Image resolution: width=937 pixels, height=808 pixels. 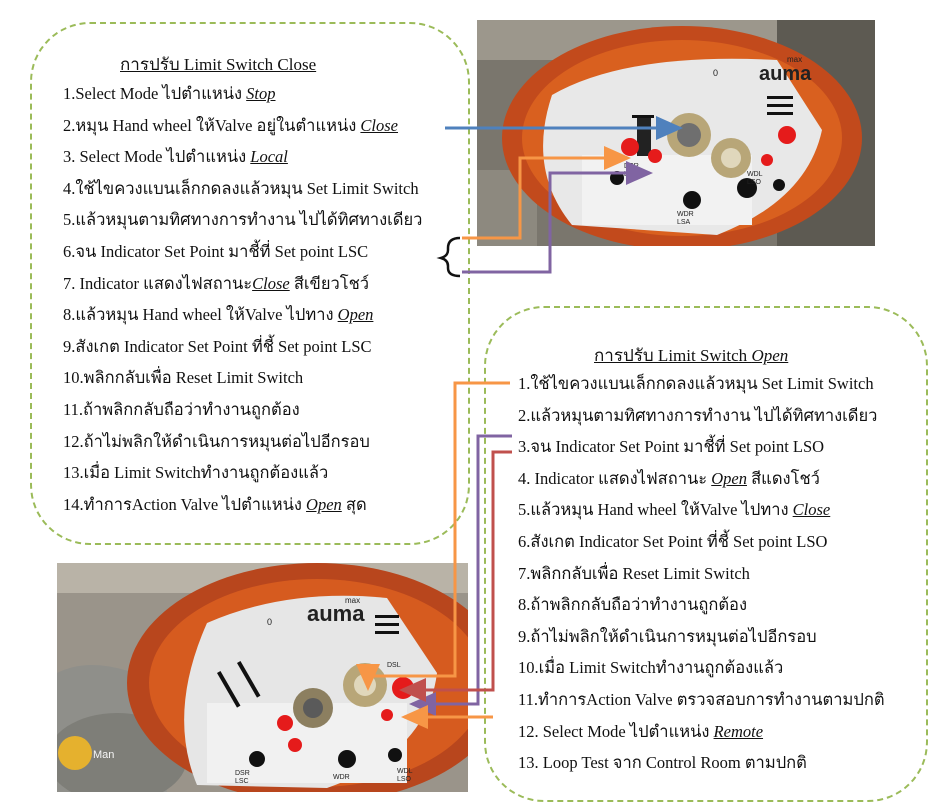 What do you see at coordinates (631, 166) in the screenshot?
I see `dsr-label-top: DSR` at bounding box center [631, 166].